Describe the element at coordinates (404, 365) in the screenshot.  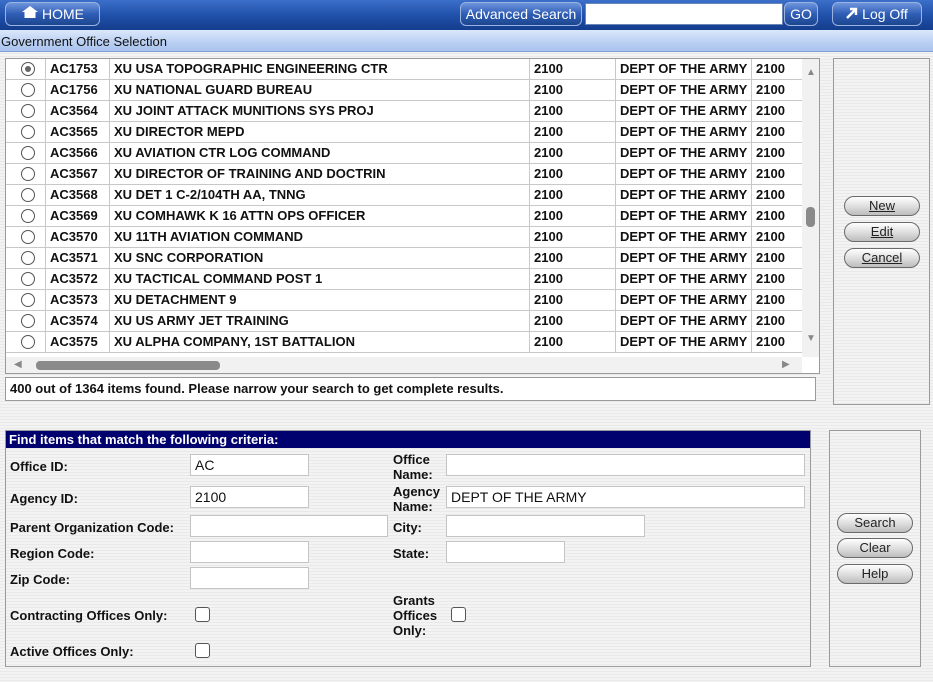
I see `horizontal-scrollbar: ◀ ▶` at that location.